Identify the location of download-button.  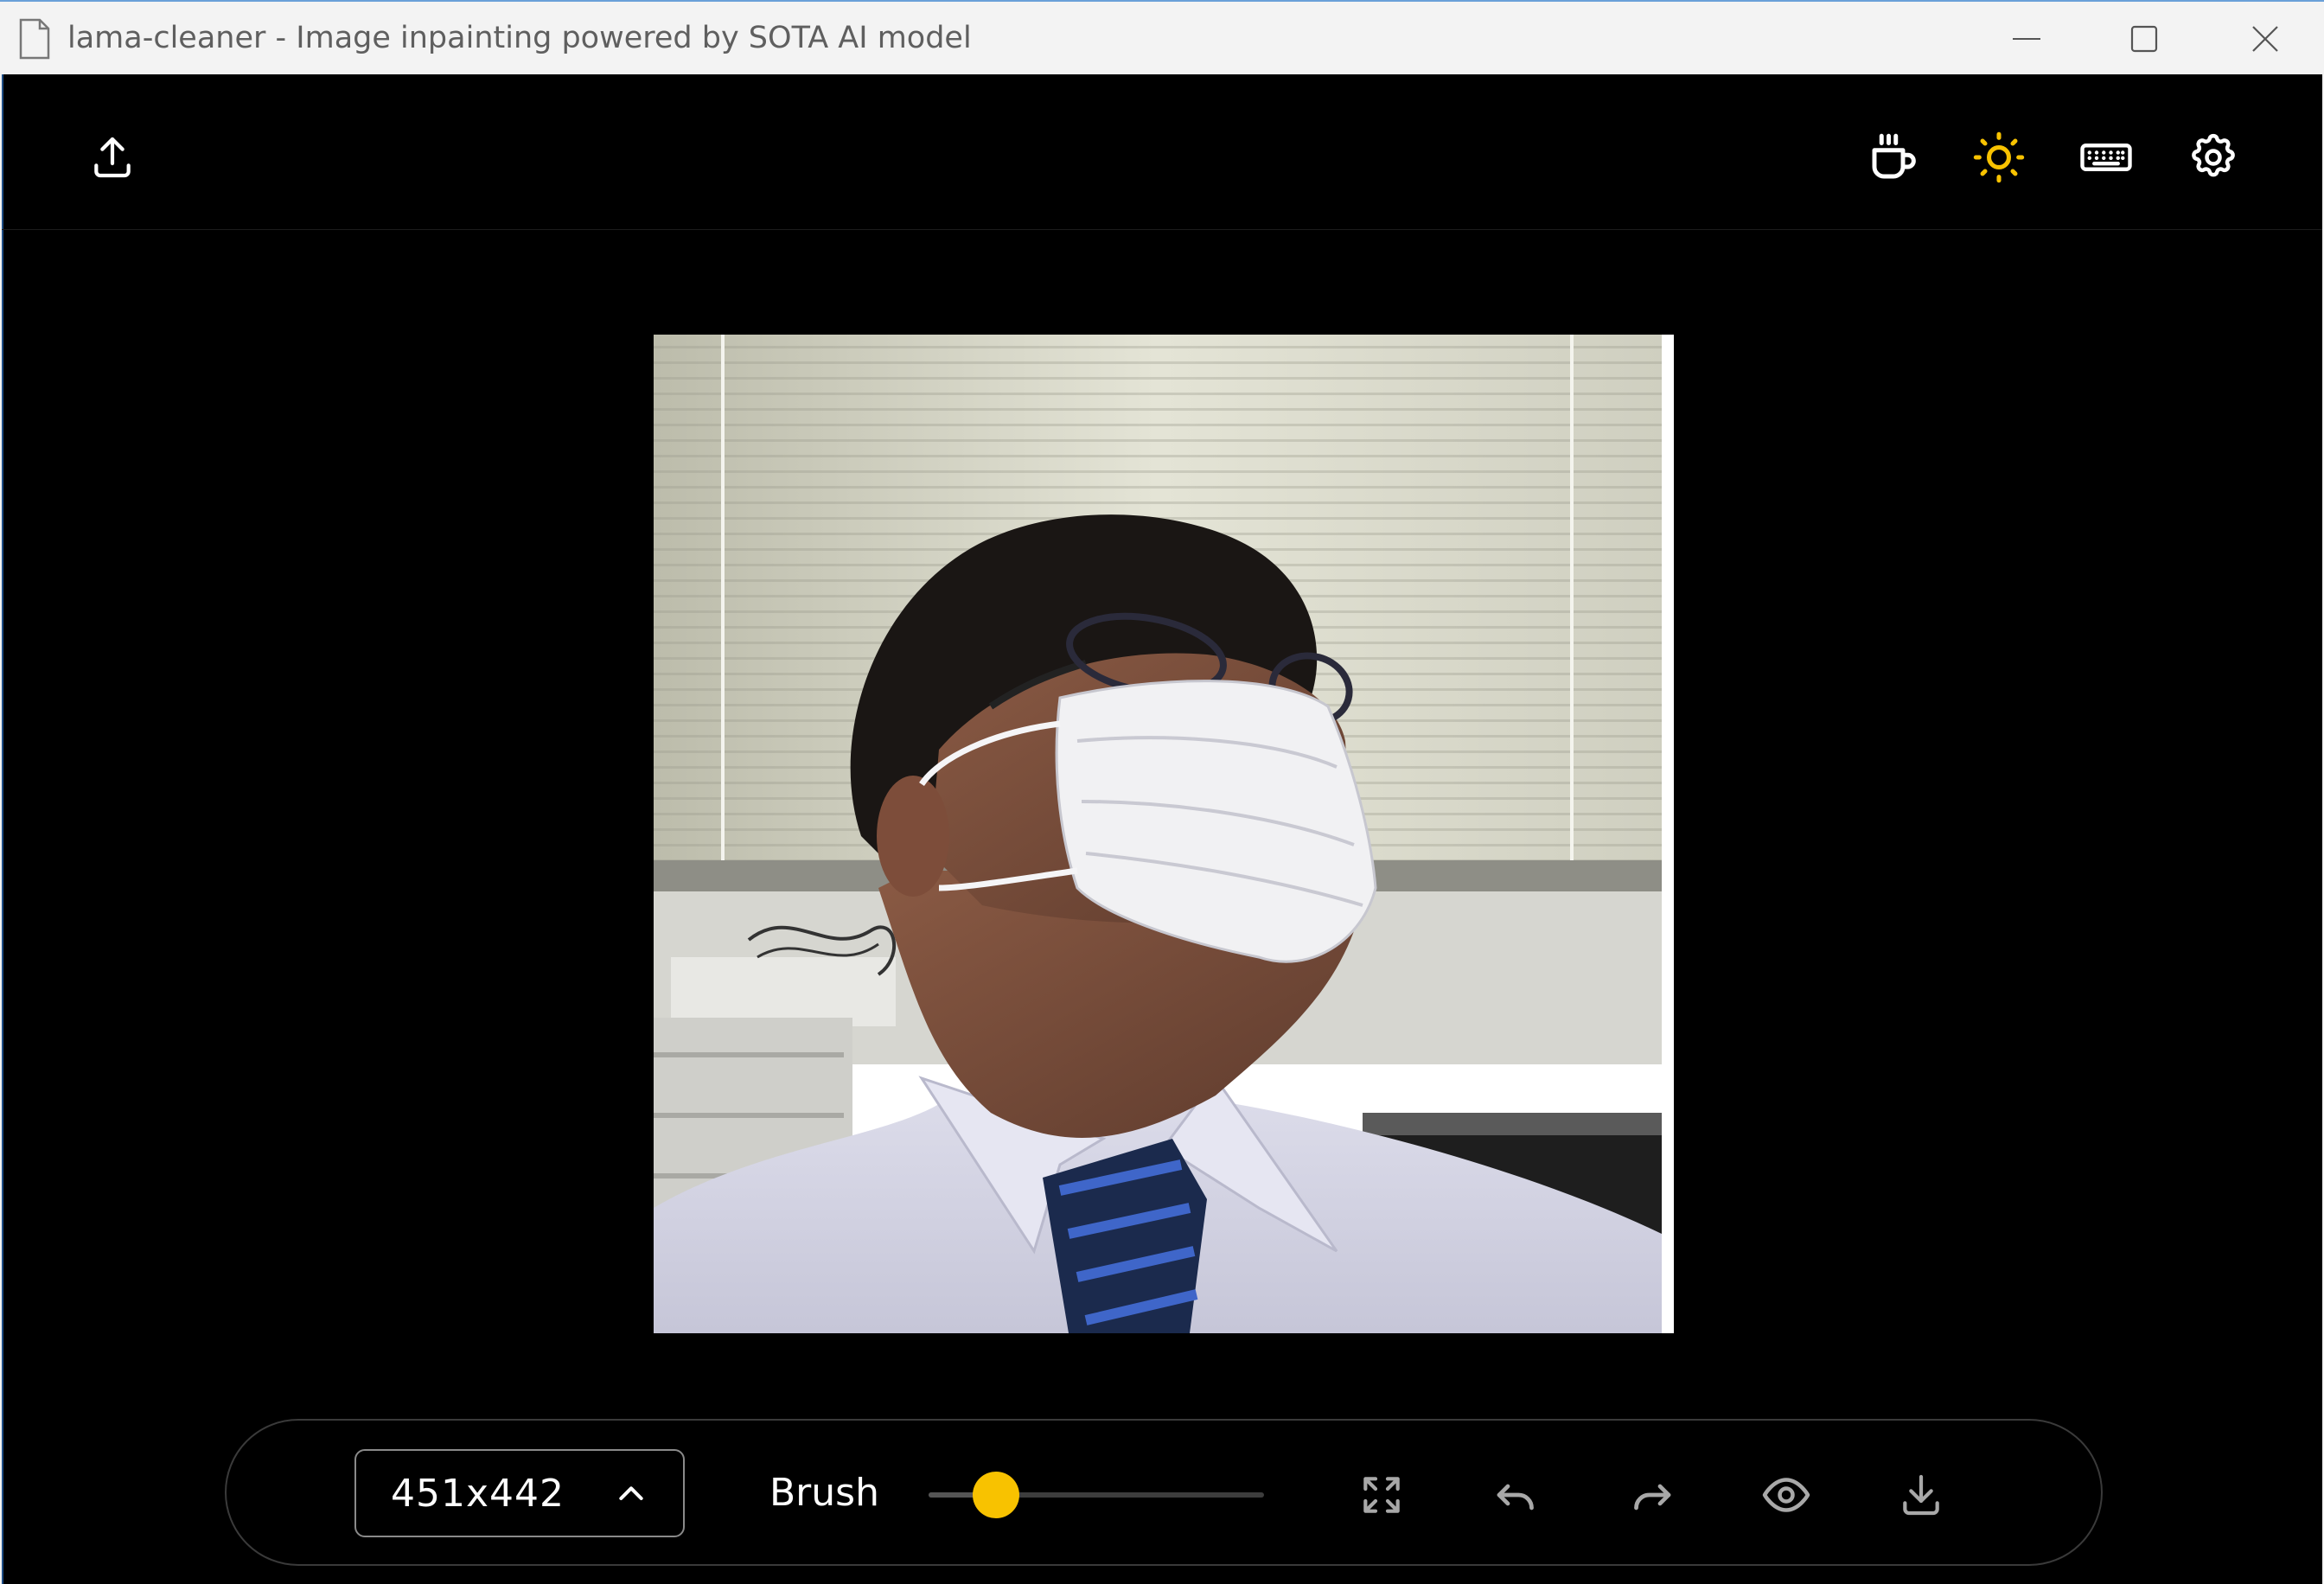
(1921, 1495).